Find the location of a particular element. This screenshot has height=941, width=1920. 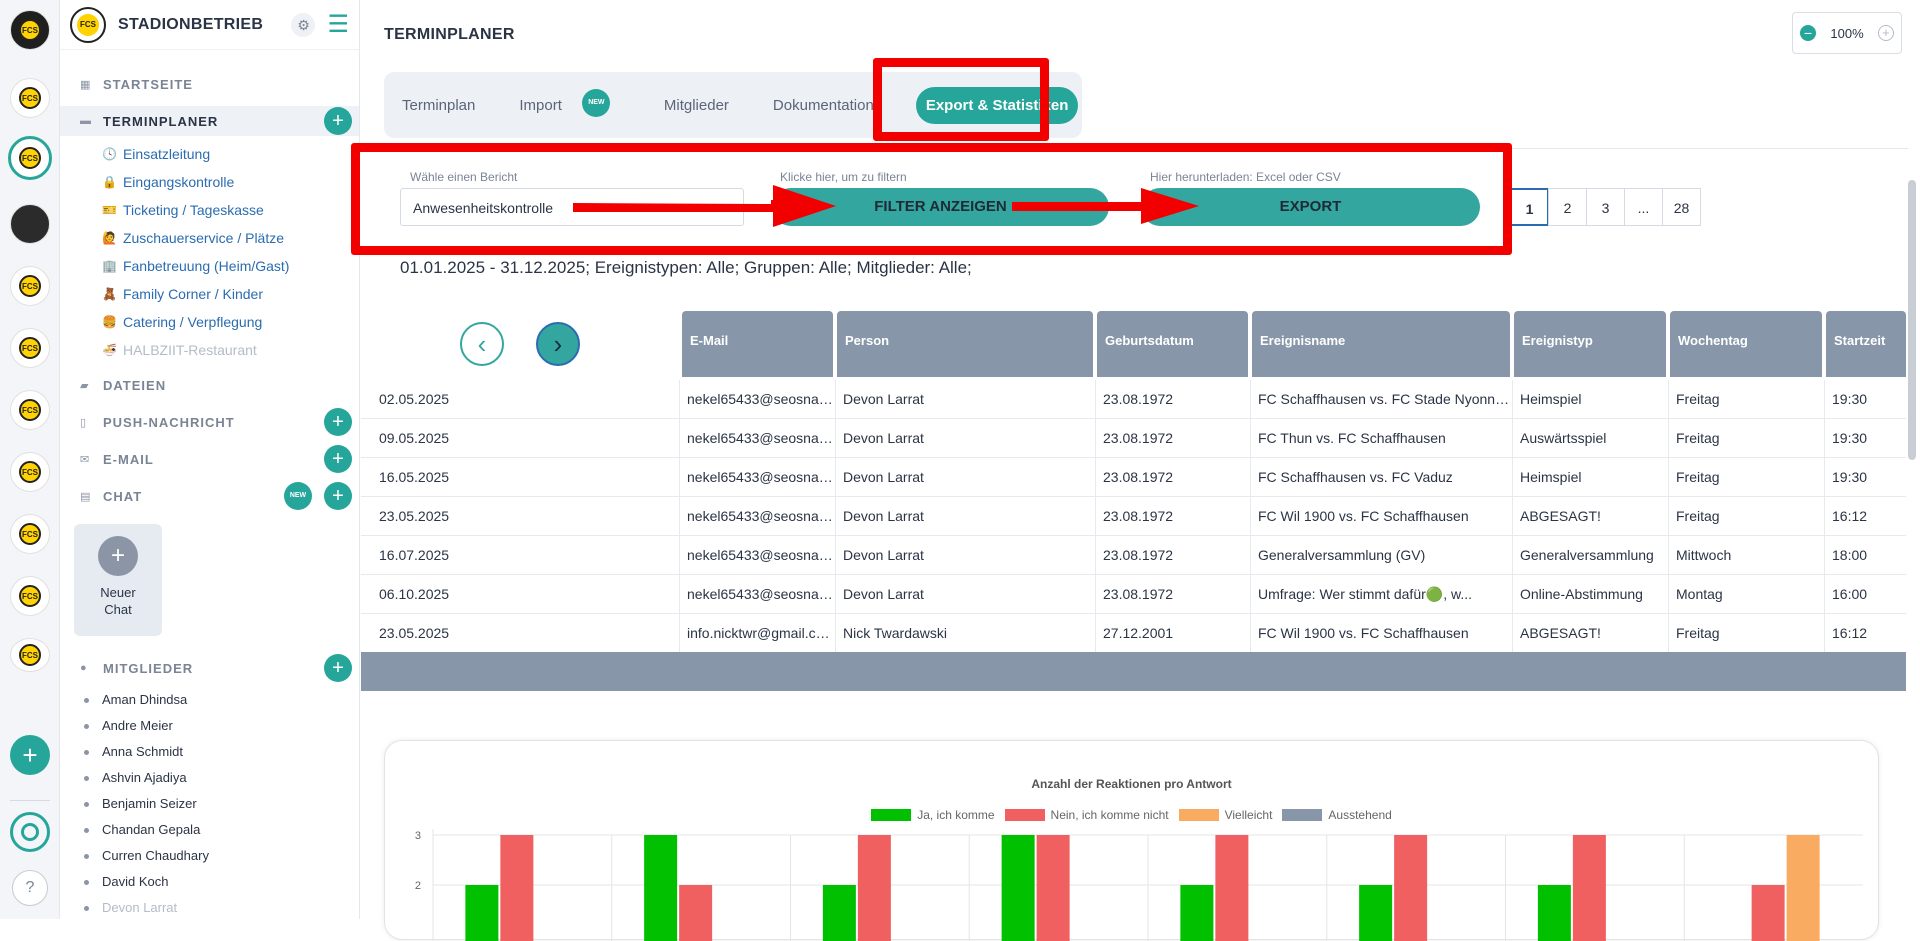

member-item: Chandan Gepala is located at coordinates (141, 829).